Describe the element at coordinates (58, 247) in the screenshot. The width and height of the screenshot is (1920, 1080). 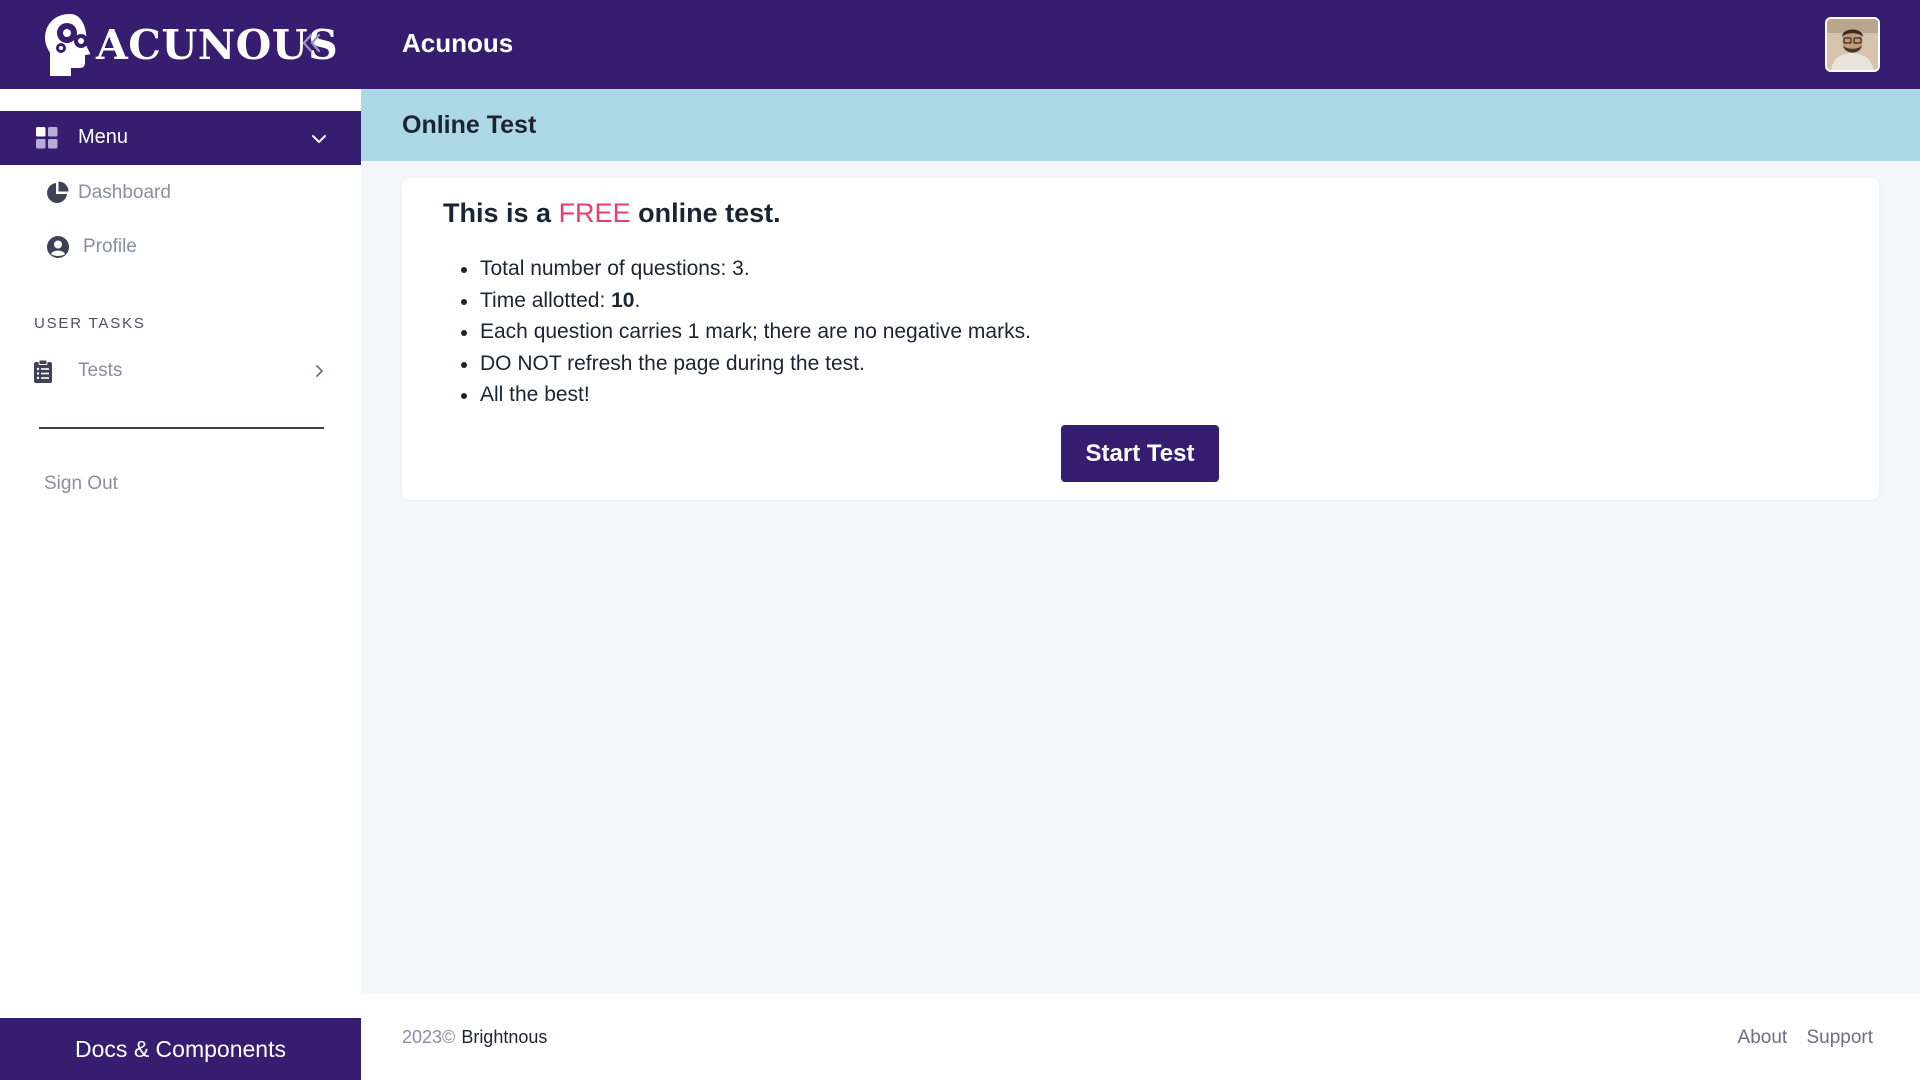
I see `user-circle-icon` at that location.